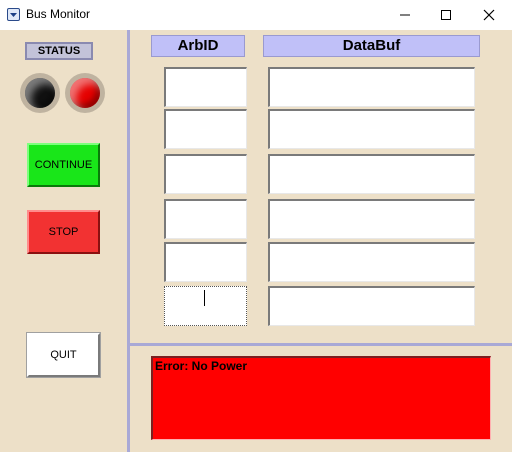  What do you see at coordinates (40, 93) in the screenshot?
I see `status-led-off` at bounding box center [40, 93].